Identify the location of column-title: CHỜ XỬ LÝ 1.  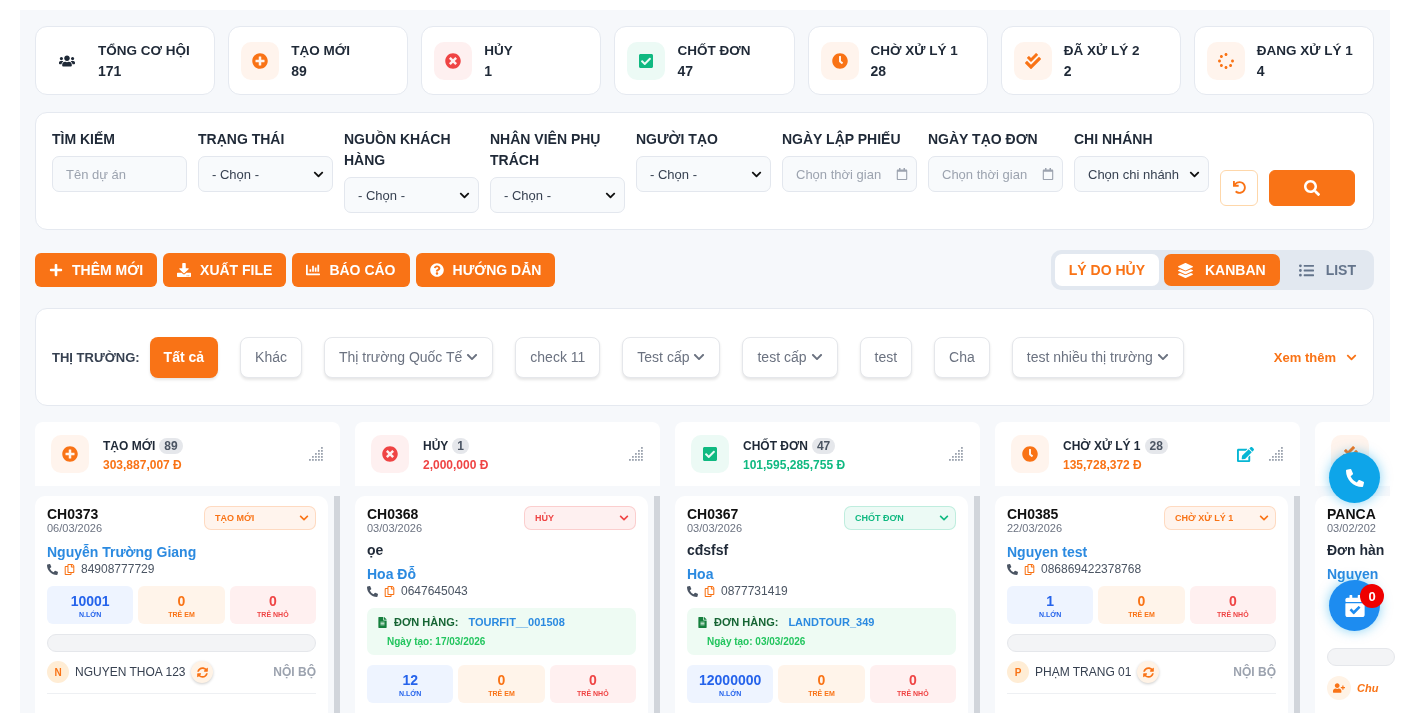
(1102, 446).